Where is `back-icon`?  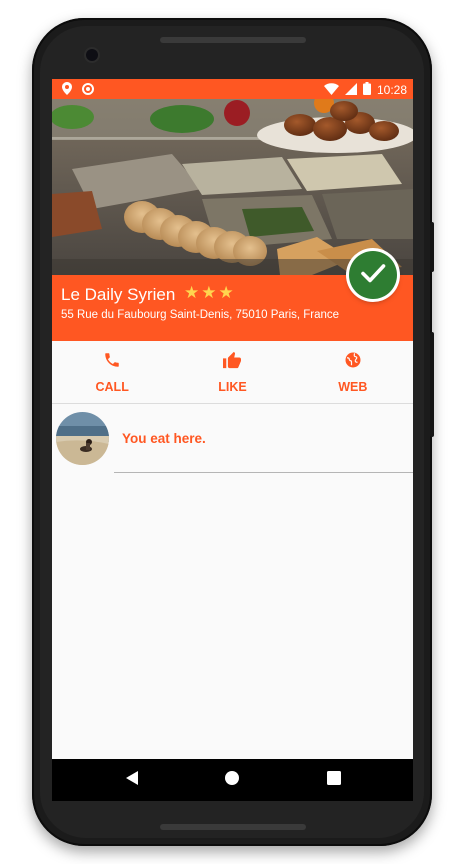 back-icon is located at coordinates (132, 780).